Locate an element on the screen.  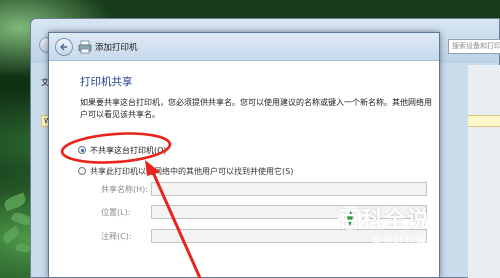
info-bar-right is located at coordinates (484, 121).